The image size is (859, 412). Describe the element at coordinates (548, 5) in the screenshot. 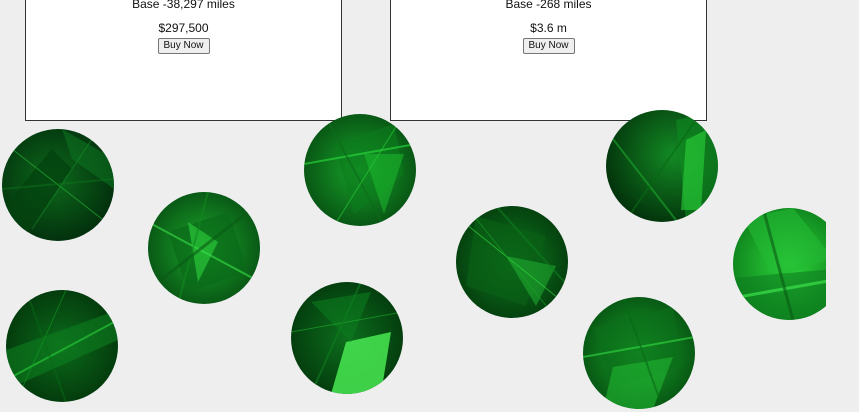

I see `listing-mileage: Base -268 miles` at that location.